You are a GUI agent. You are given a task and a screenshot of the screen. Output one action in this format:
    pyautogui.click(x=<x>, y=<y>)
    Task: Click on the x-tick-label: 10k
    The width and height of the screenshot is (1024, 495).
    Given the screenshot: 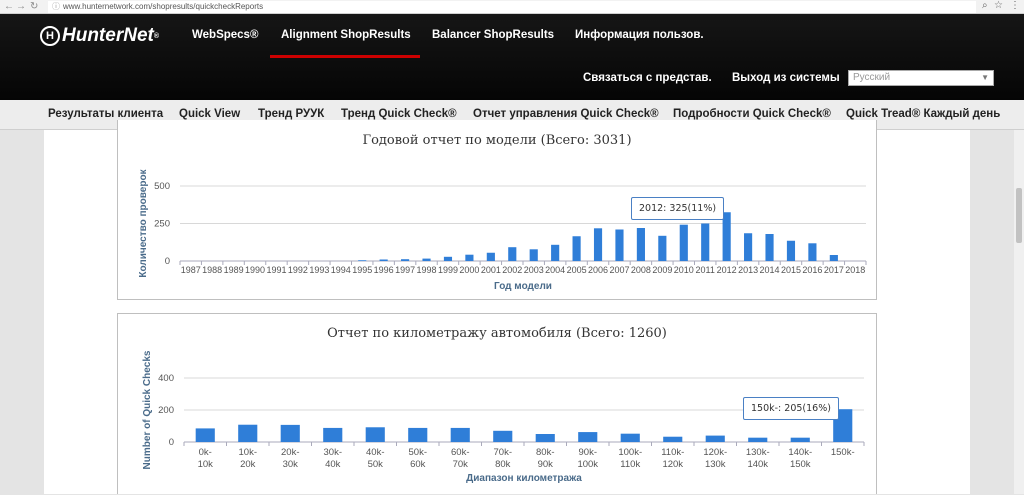 What is the action you would take?
    pyautogui.click(x=206, y=464)
    